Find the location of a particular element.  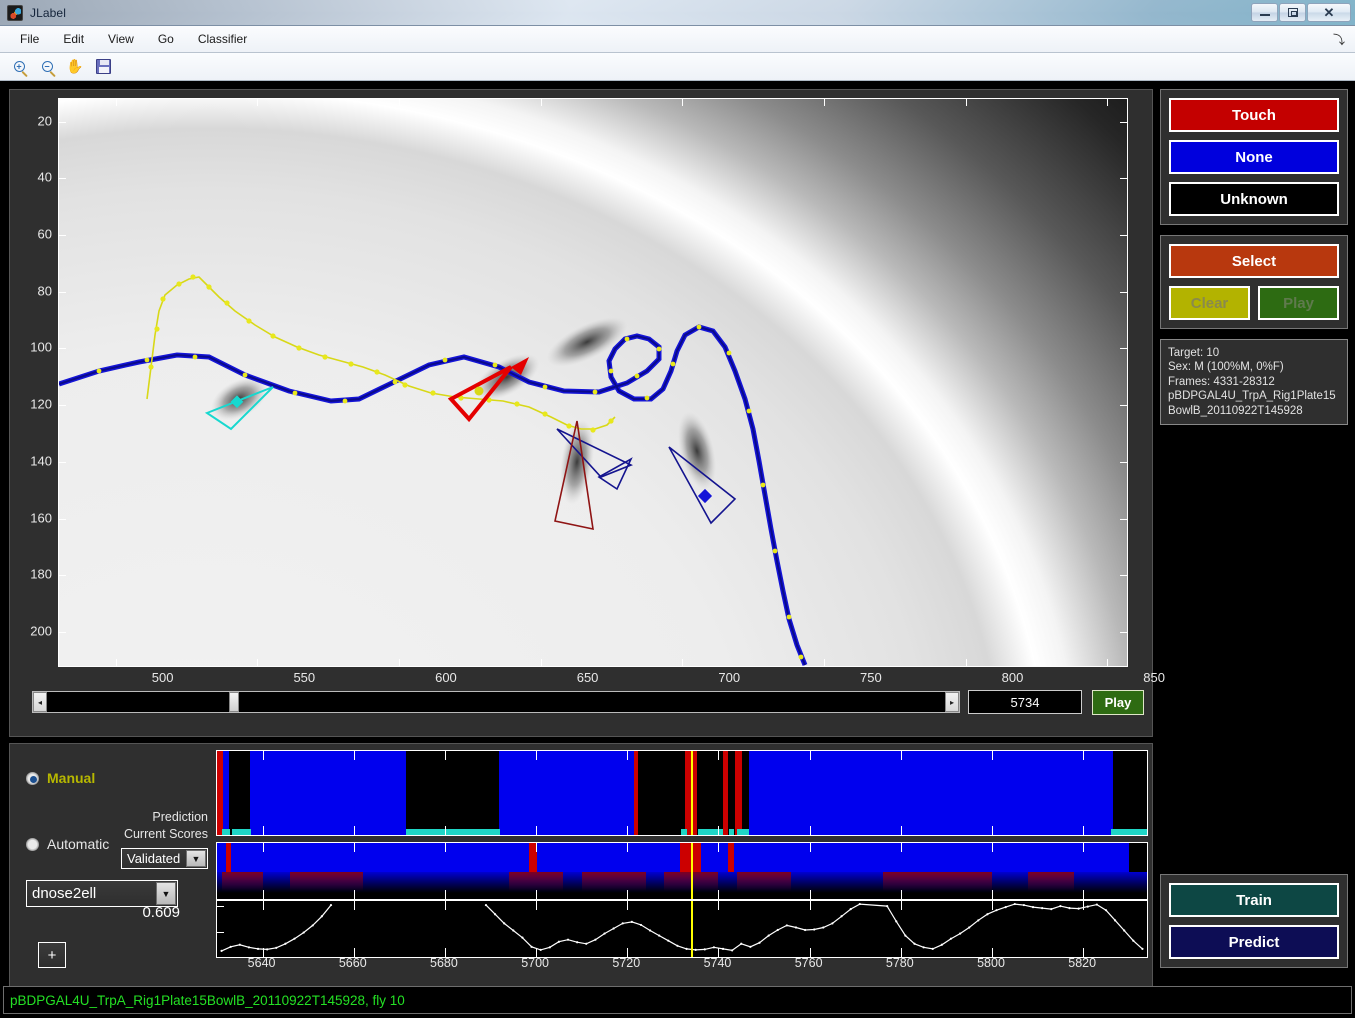

validated-dropdown-arrow-icon: ▼ is located at coordinates (196, 858).